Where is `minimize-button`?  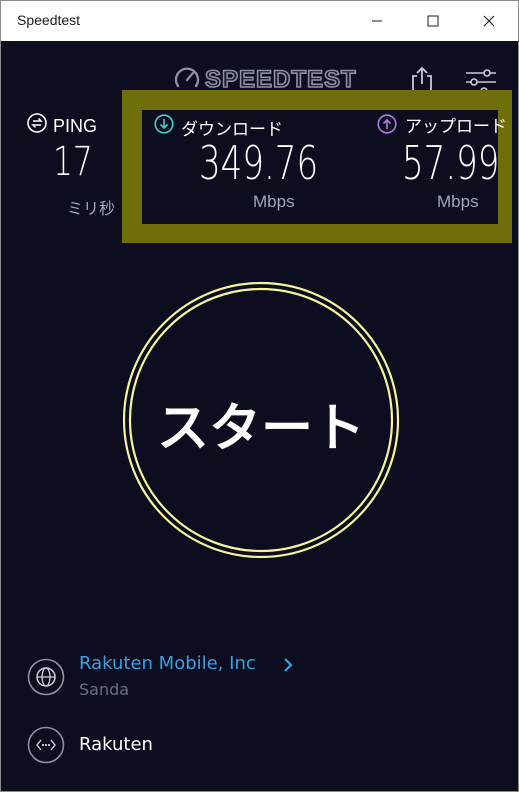 minimize-button is located at coordinates (377, 21).